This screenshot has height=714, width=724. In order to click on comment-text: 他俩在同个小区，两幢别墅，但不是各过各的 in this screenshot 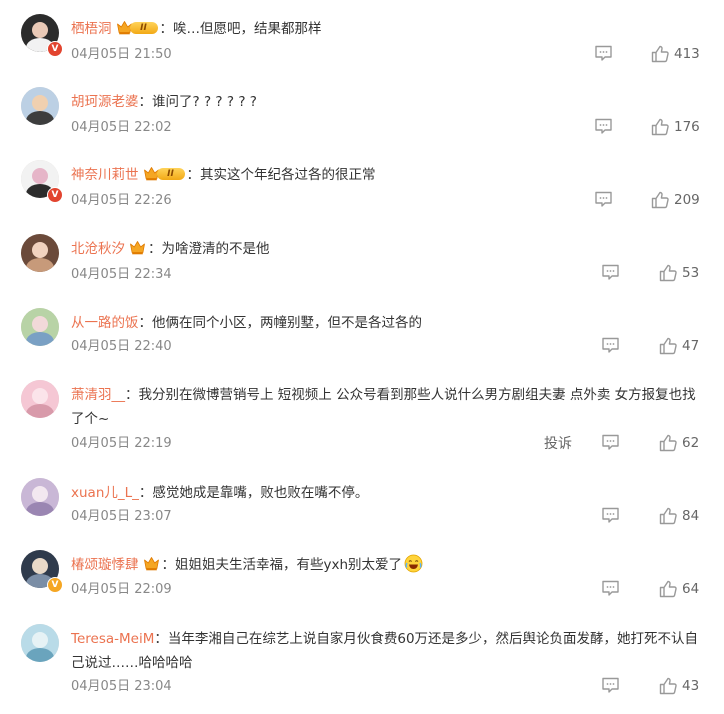, I will do `click(287, 323)`.